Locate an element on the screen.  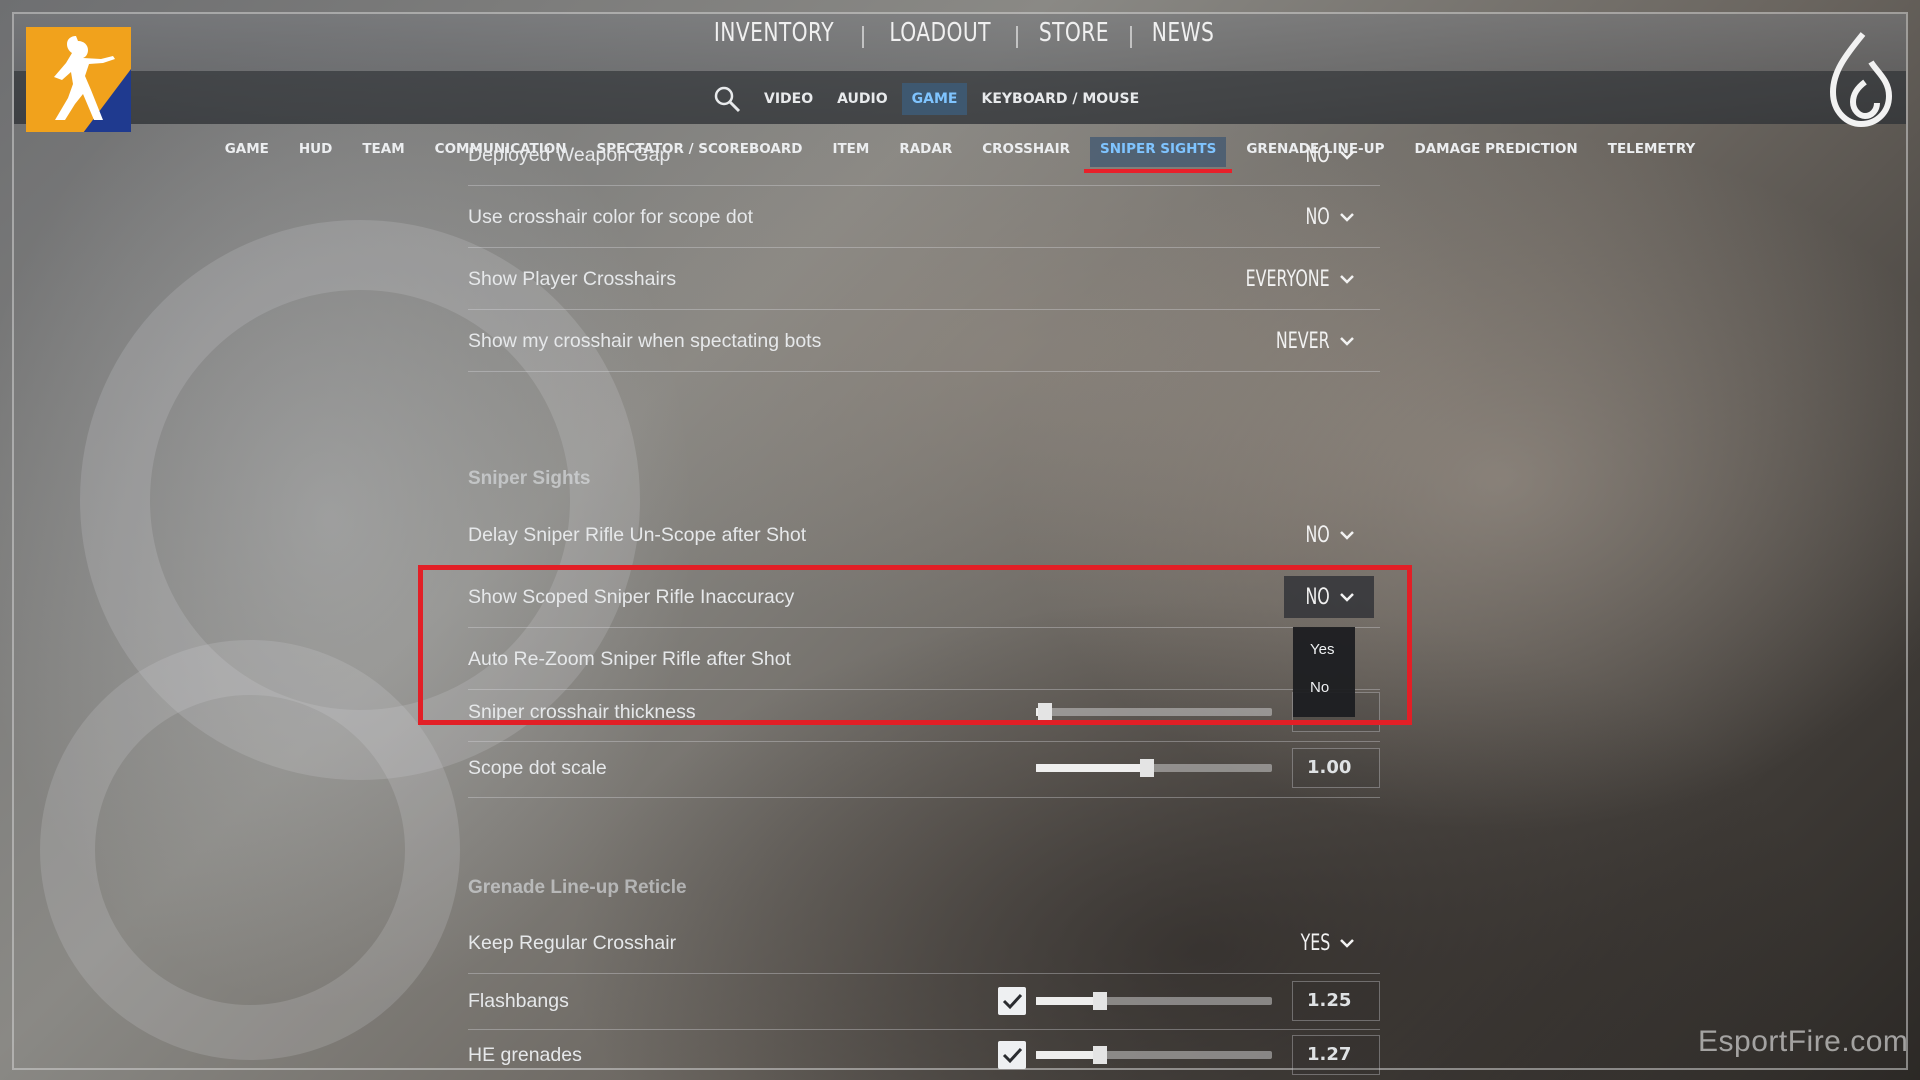
setting-row-he-grenades: HE grenades 1.27 is located at coordinates (924, 1055).